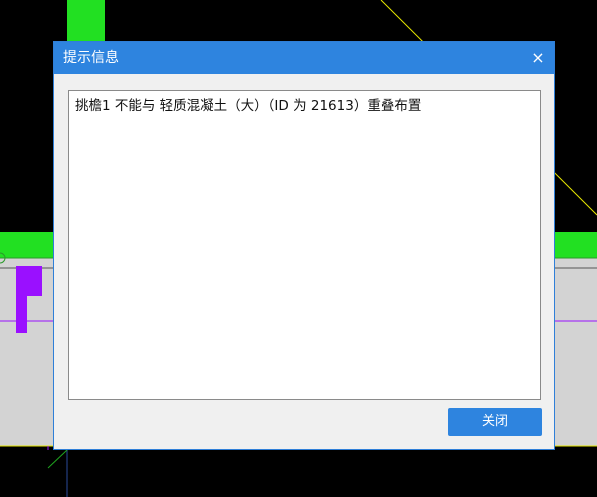 This screenshot has width=597, height=497. I want to click on dialog-titlebar: 提示信息 ×, so click(304, 58).